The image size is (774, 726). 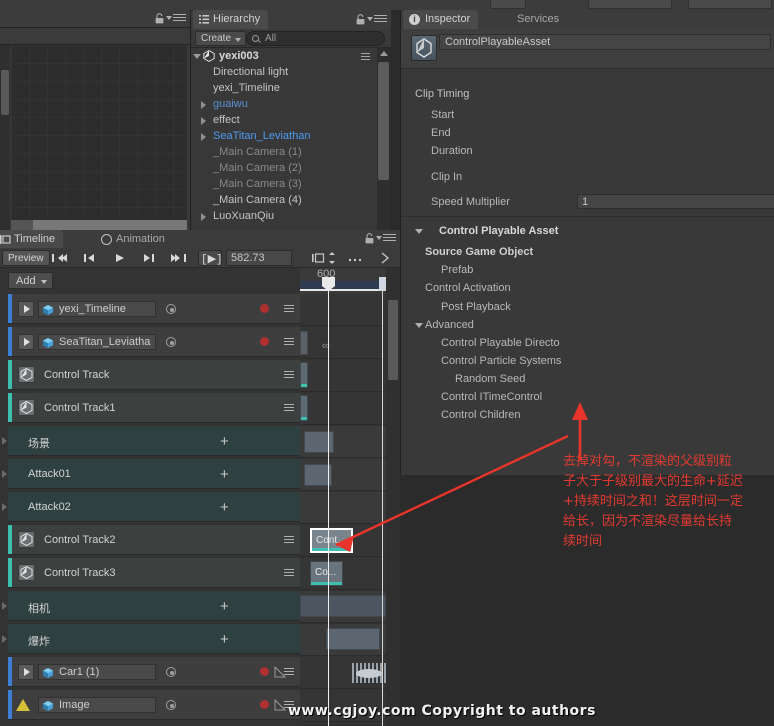 I want to click on control-playable-asset-foldout-icon, so click(x=419, y=231).